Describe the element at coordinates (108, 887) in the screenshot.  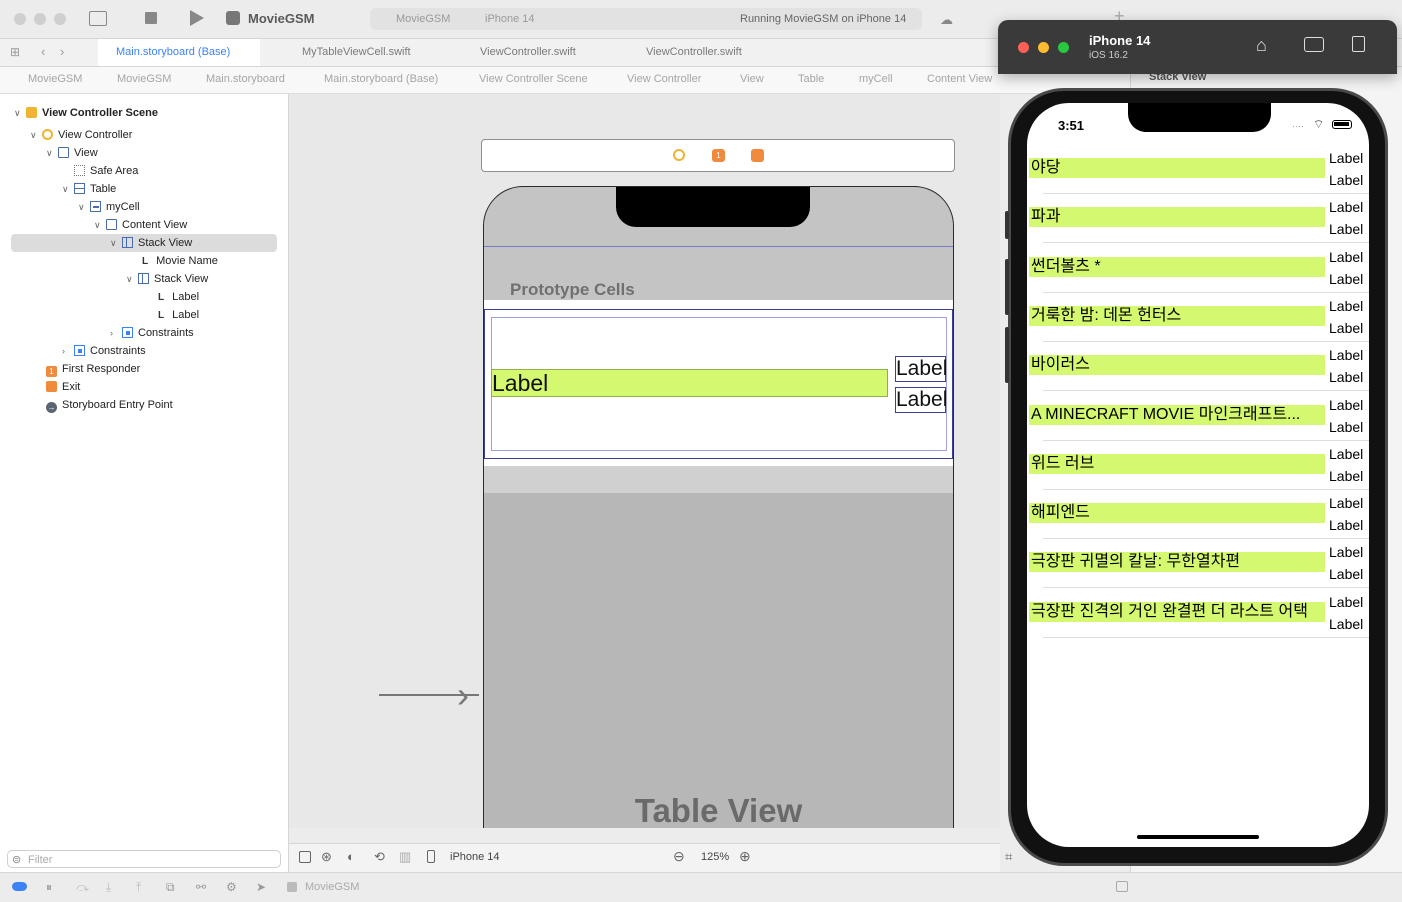
I see `step-into-icon: ⤓` at that location.